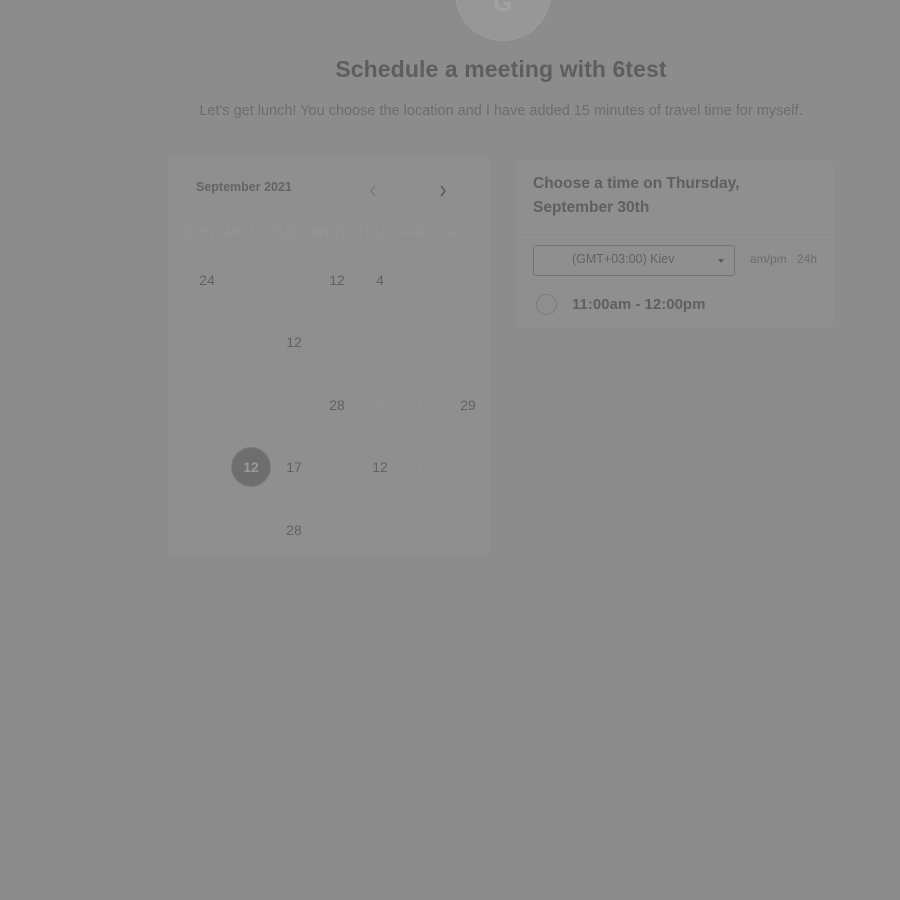 This screenshot has height=900, width=900. I want to click on format-ampm-toggle: am/pm, so click(768, 259).